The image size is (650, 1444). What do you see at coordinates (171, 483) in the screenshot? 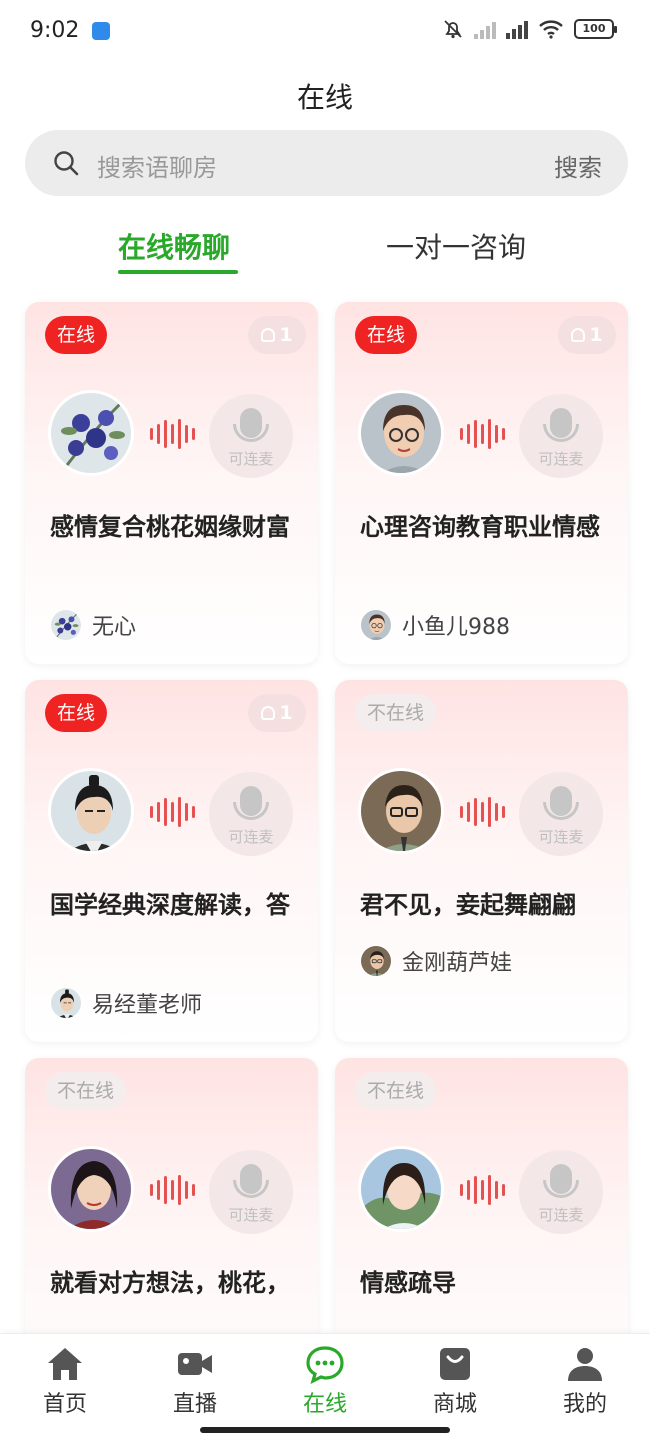
I see `room-card: 在线 1 可连麦感情复合桃花姻缘财富无心` at bounding box center [171, 483].